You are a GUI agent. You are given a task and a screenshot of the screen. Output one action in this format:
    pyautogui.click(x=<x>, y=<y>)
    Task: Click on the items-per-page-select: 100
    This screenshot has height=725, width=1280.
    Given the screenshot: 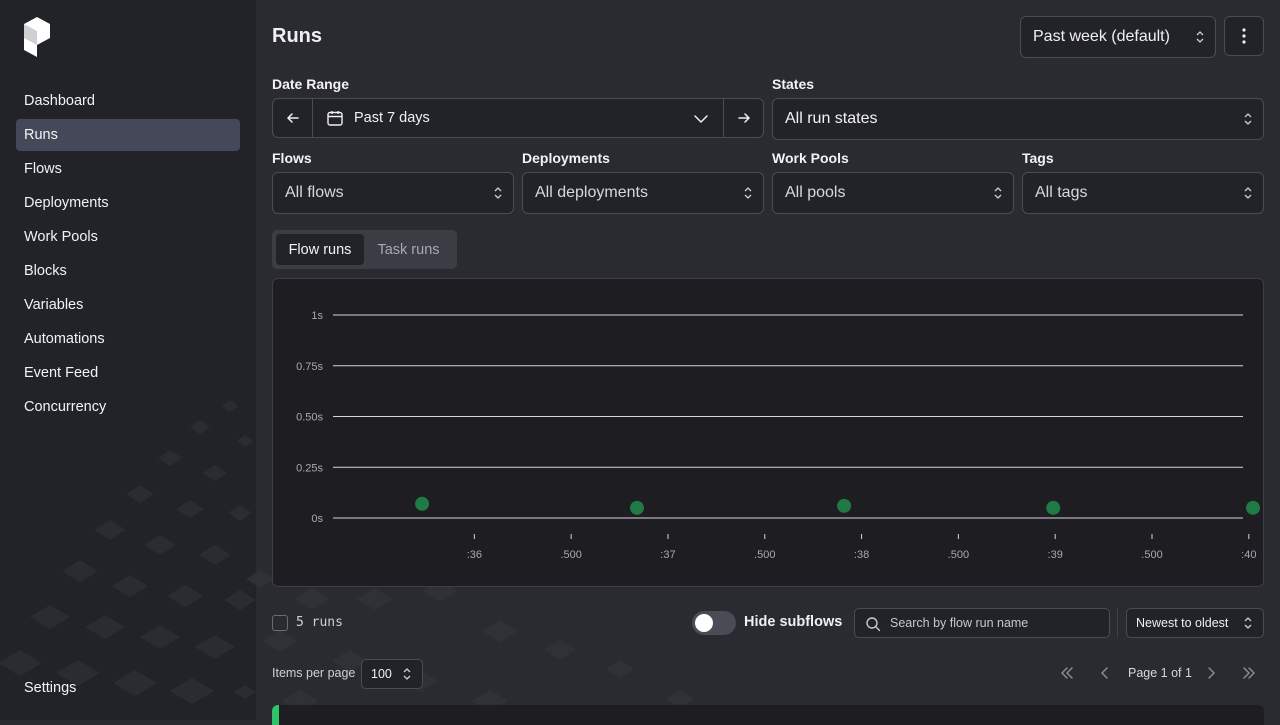 What is the action you would take?
    pyautogui.click(x=392, y=674)
    